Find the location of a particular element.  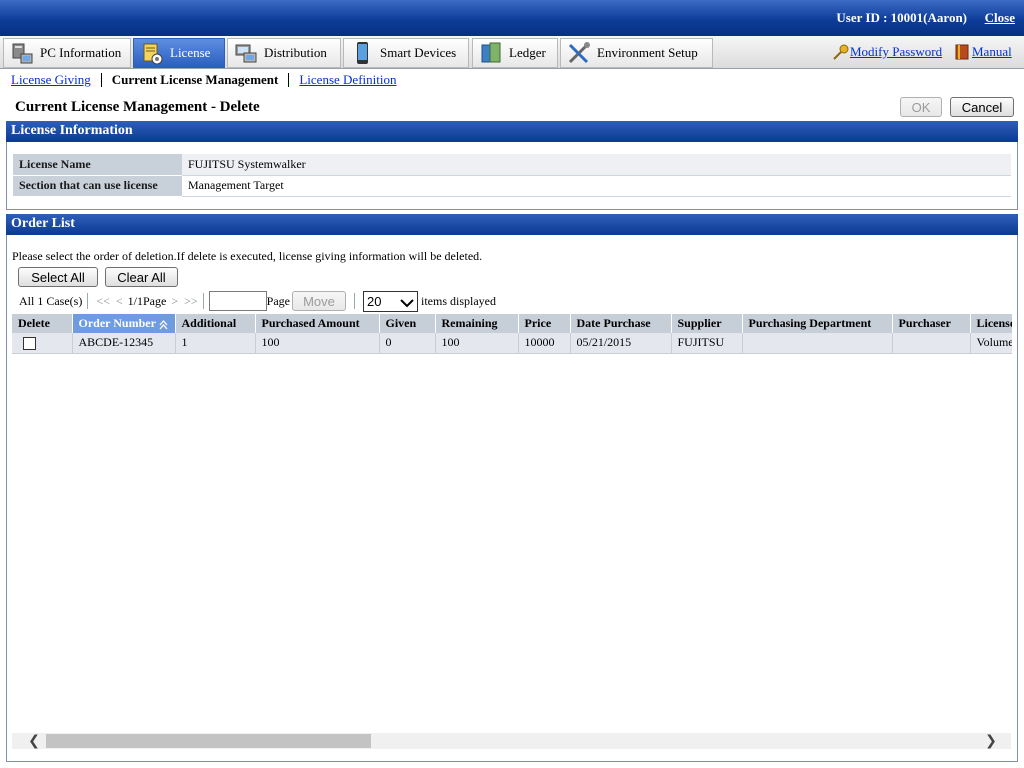

license-cell: Volume is located at coordinates (991, 343).